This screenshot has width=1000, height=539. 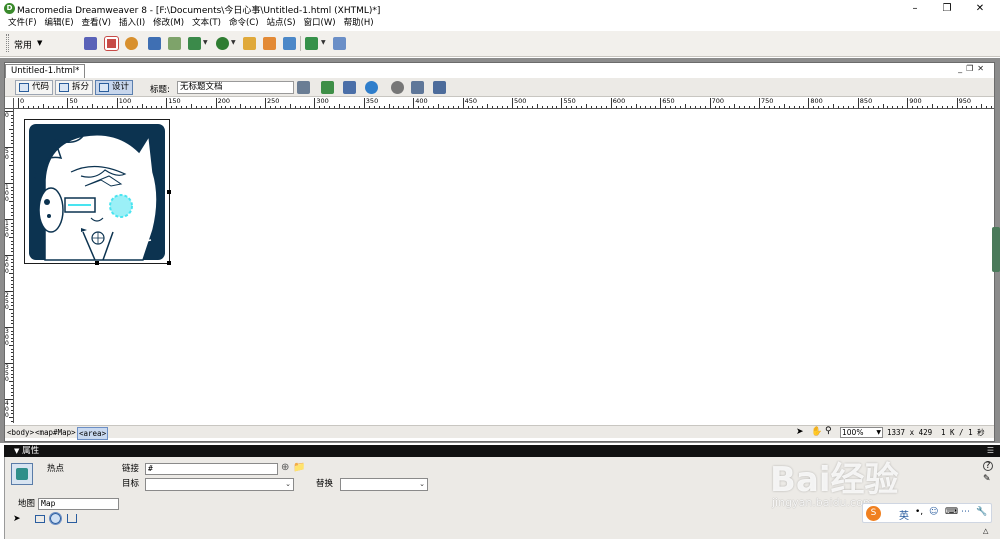 I want to click on image-dropdown-icon: ▼, so click(x=205, y=42).